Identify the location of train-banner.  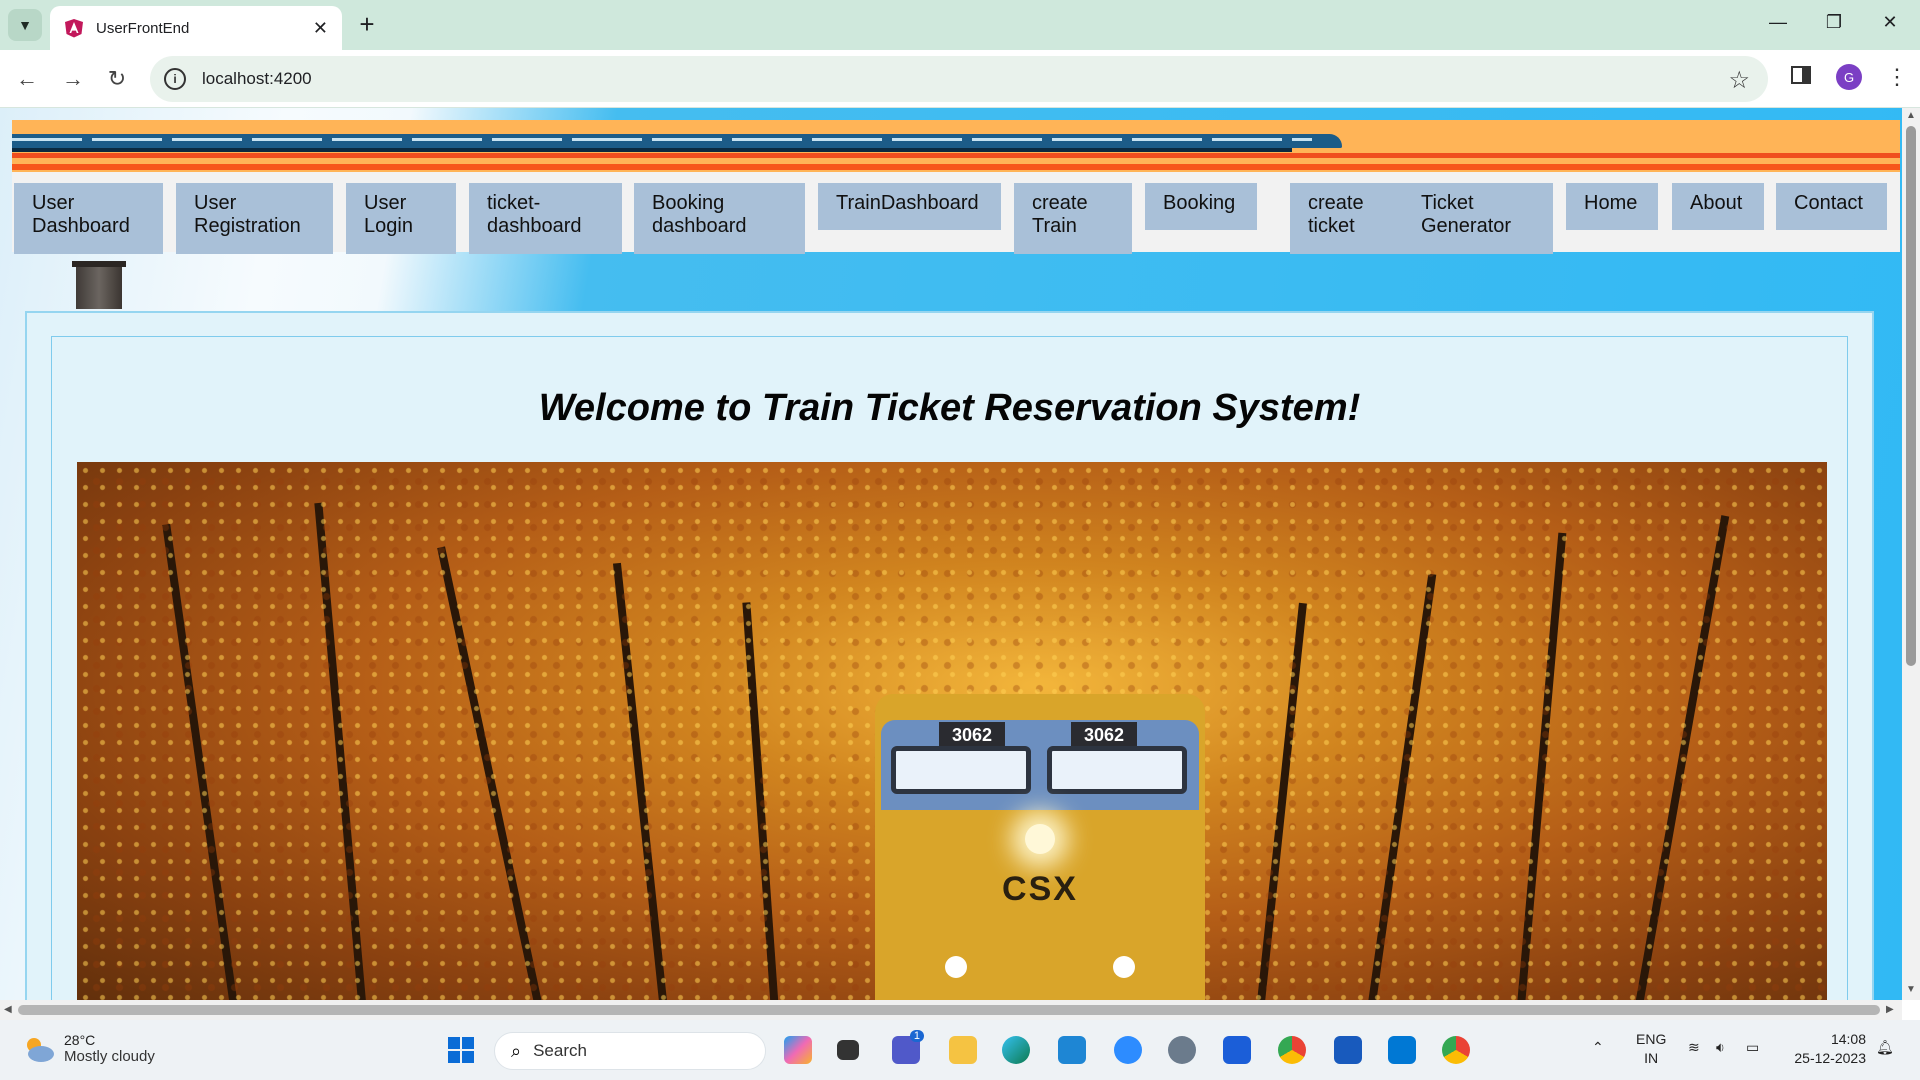
(956, 146).